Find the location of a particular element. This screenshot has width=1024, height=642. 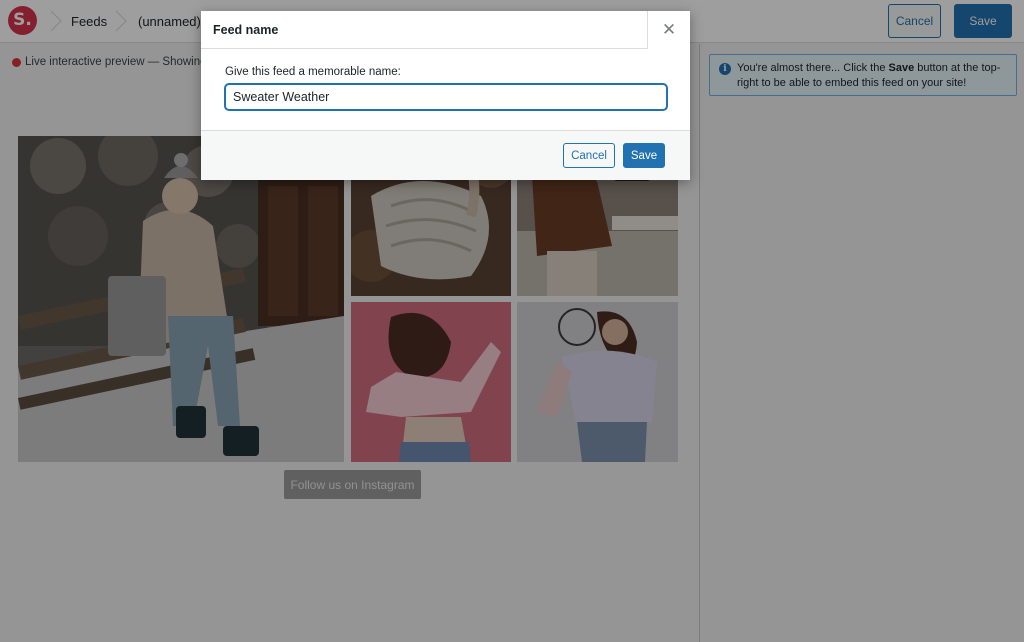

feed-name-input is located at coordinates (446, 97).